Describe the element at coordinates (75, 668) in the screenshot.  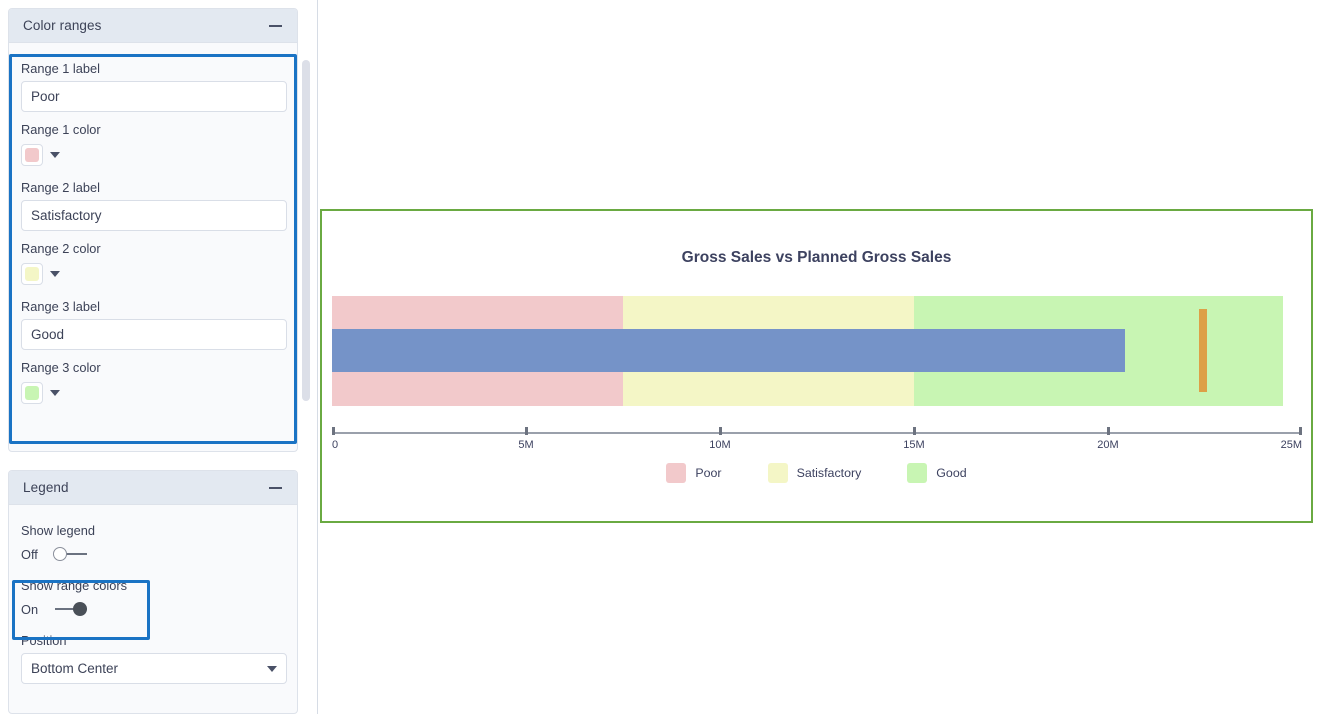
I see `position-select-value: Bottom Center` at that location.